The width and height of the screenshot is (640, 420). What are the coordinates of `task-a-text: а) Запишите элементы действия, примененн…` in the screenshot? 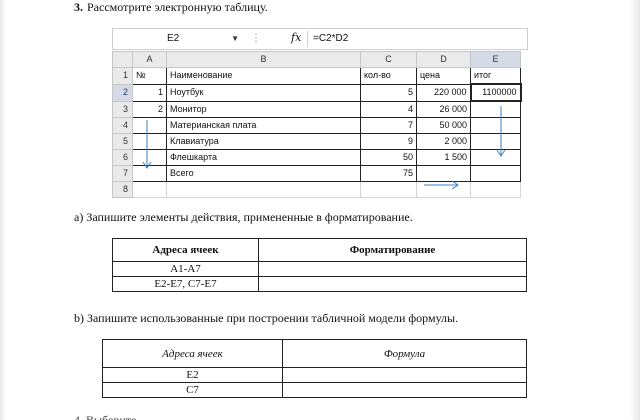 It's located at (243, 217).